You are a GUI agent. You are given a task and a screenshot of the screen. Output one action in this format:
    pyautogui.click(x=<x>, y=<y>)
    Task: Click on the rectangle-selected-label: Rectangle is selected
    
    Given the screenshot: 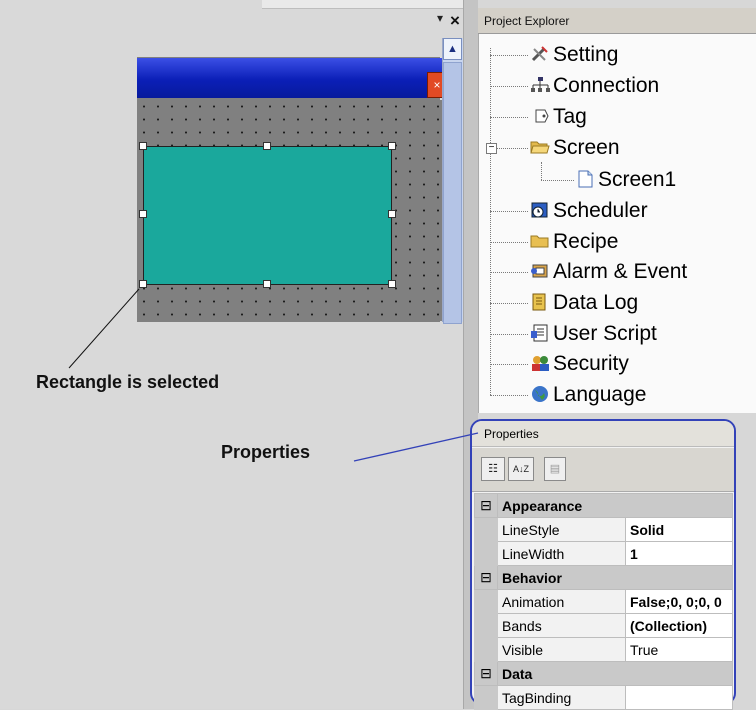 What is the action you would take?
    pyautogui.click(x=128, y=382)
    